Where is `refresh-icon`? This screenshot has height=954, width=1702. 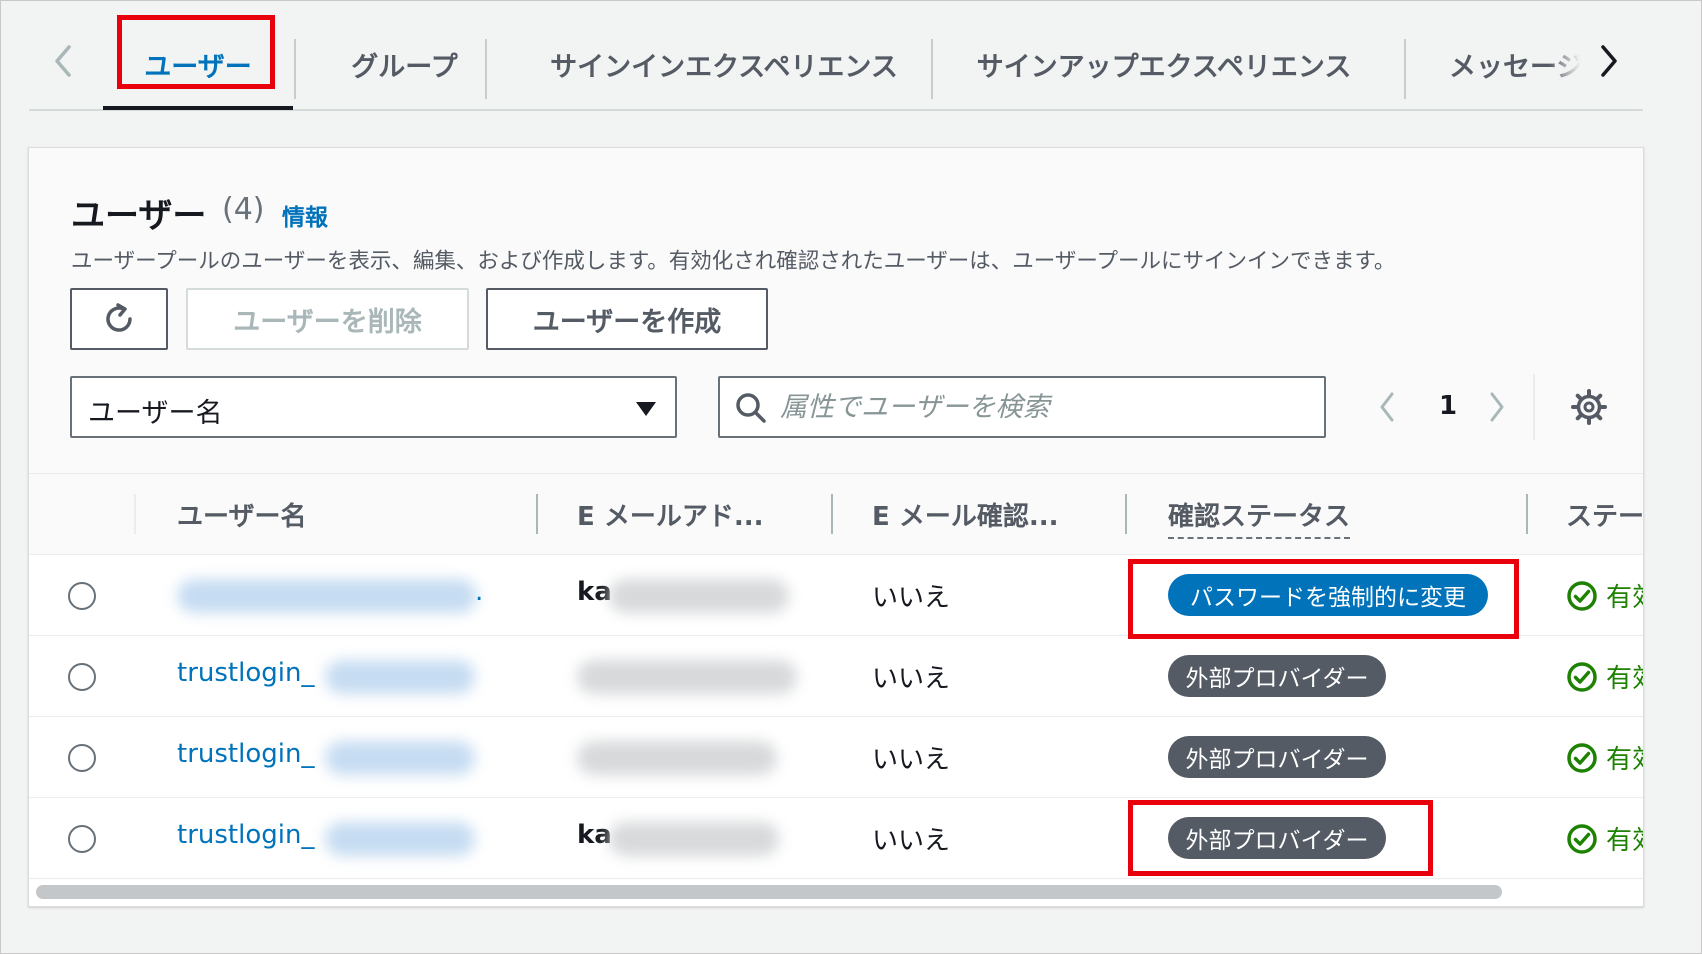 refresh-icon is located at coordinates (119, 317).